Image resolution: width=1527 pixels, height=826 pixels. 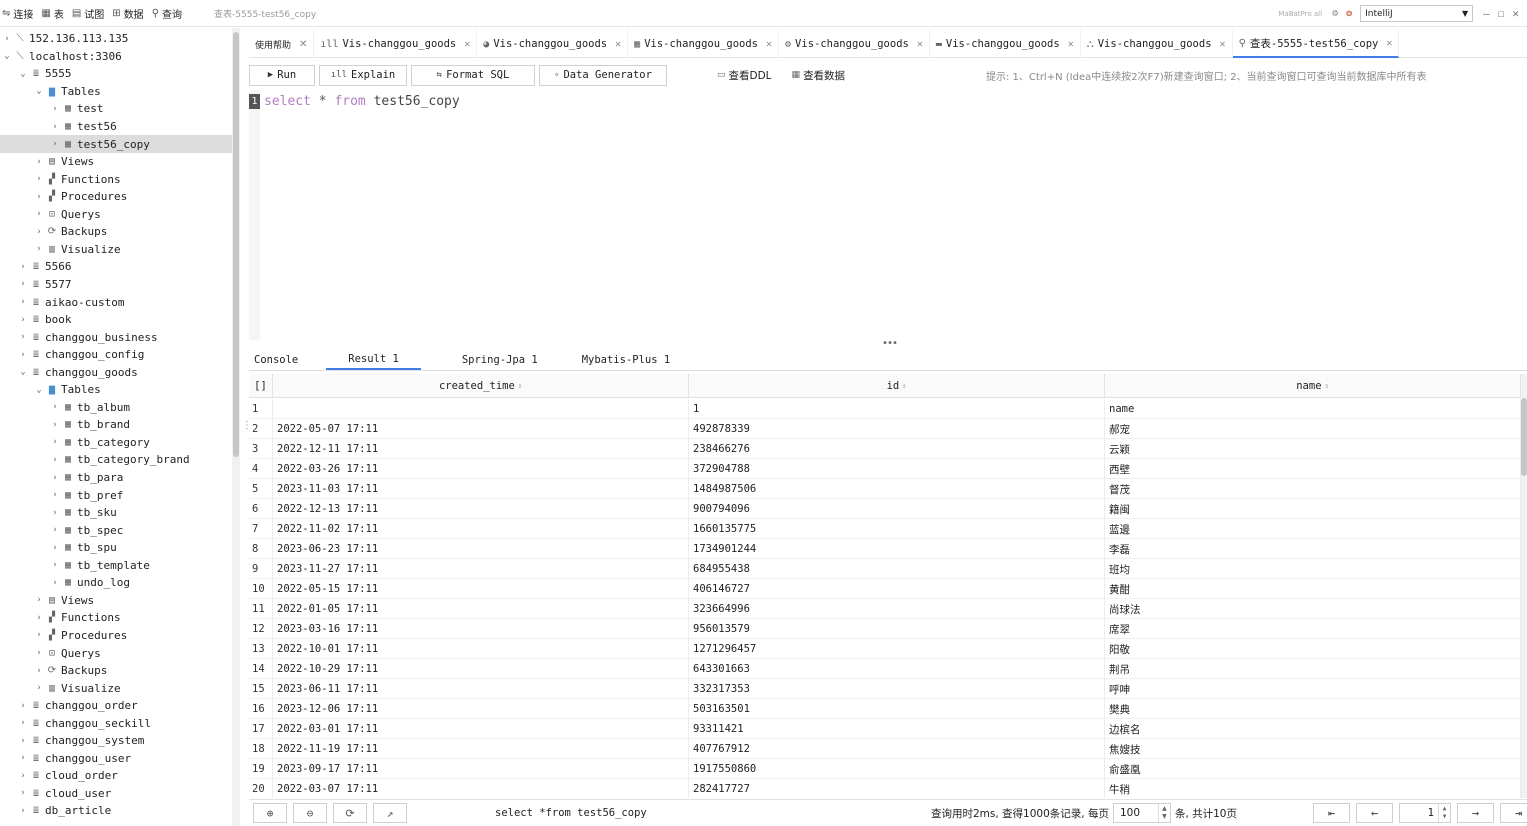 What do you see at coordinates (854, 44) in the screenshot?
I see `editor-tab: ⚙ Vis-changgou_goods ✕` at bounding box center [854, 44].